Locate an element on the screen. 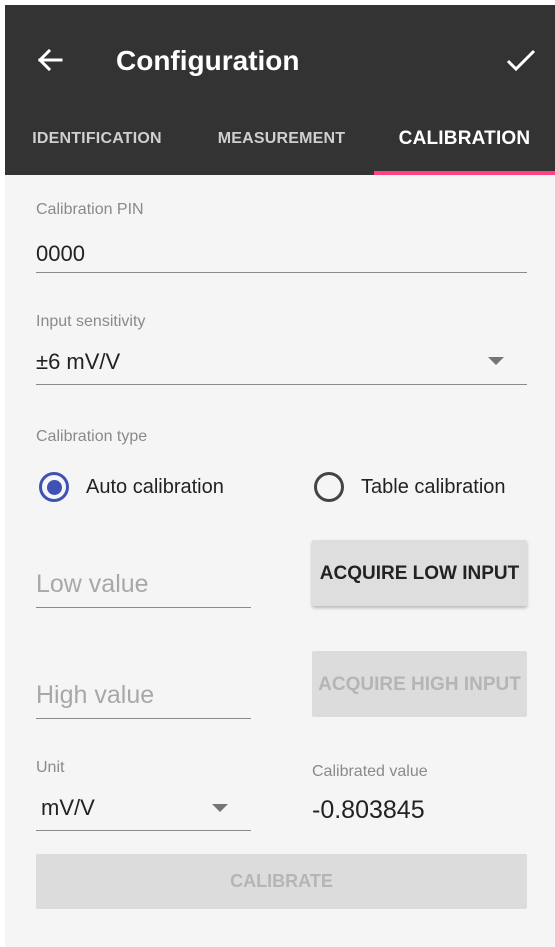 Image resolution: width=555 pixels, height=947 pixels. radio-unselected-icon is located at coordinates (329, 487).